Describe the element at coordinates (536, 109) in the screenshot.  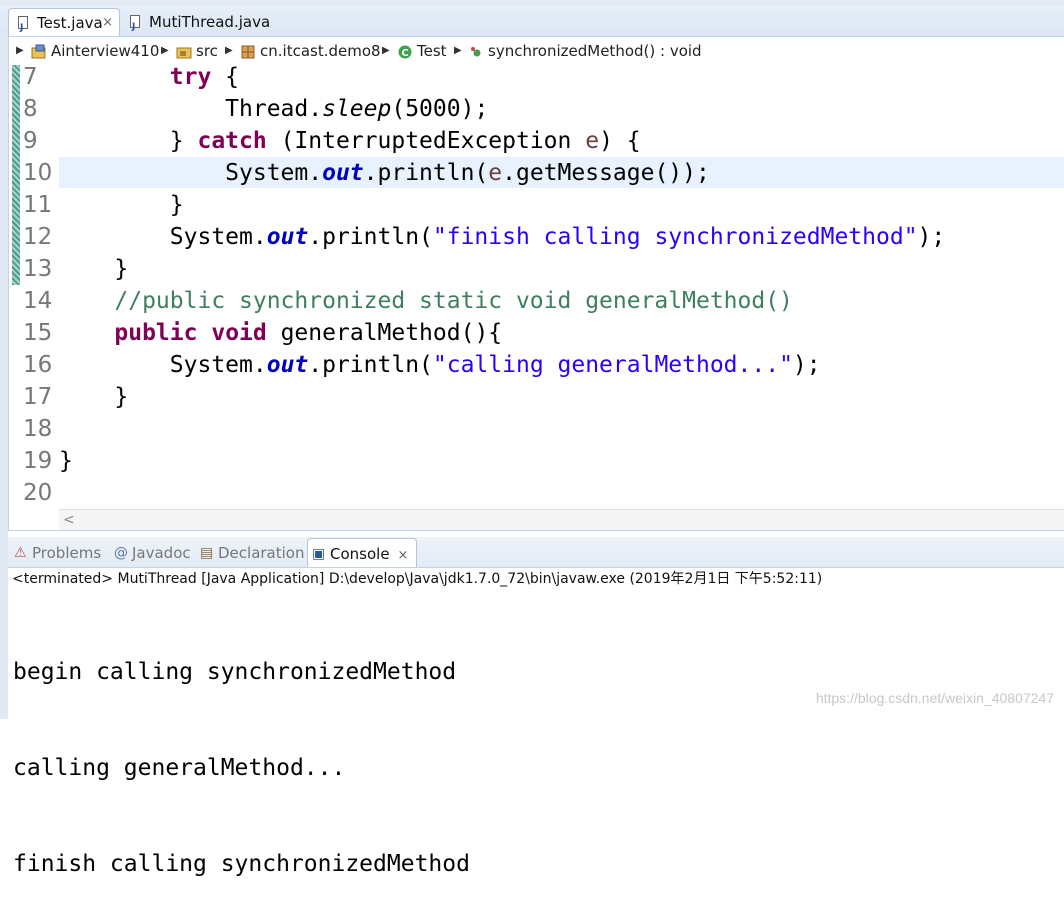
I see `code-line: 8 Thread.sleep(5000);` at that location.